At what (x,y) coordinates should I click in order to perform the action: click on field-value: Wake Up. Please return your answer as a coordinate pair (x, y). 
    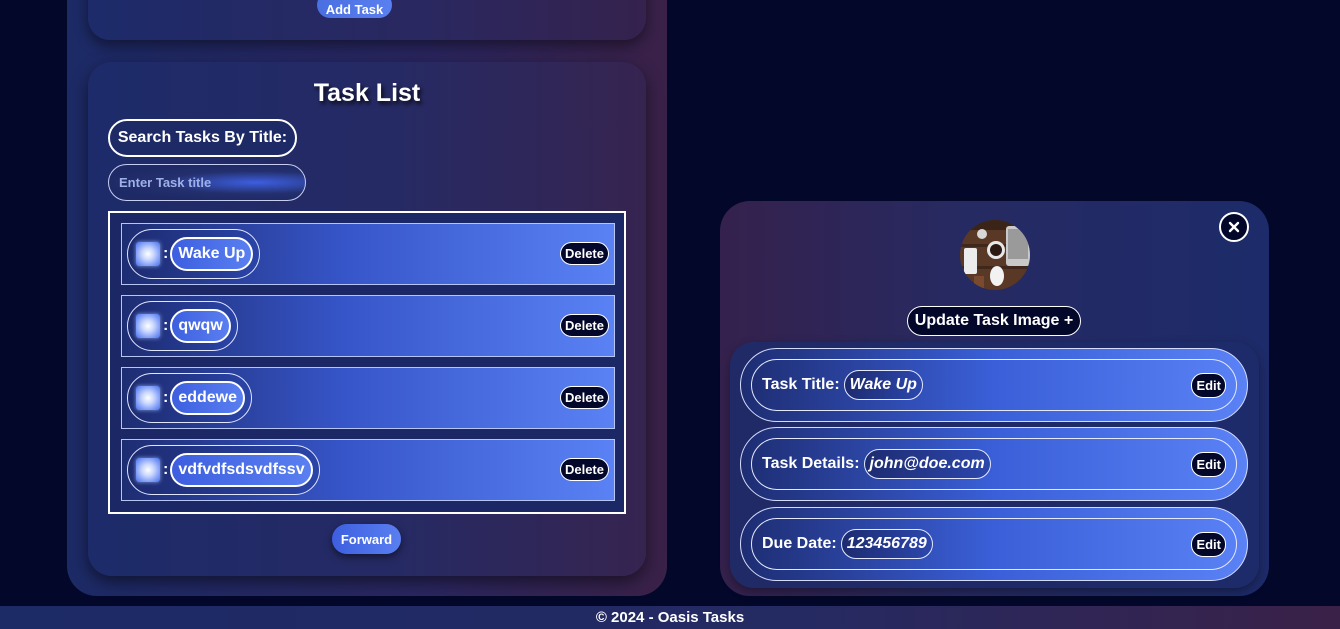
    Looking at the image, I should click on (883, 385).